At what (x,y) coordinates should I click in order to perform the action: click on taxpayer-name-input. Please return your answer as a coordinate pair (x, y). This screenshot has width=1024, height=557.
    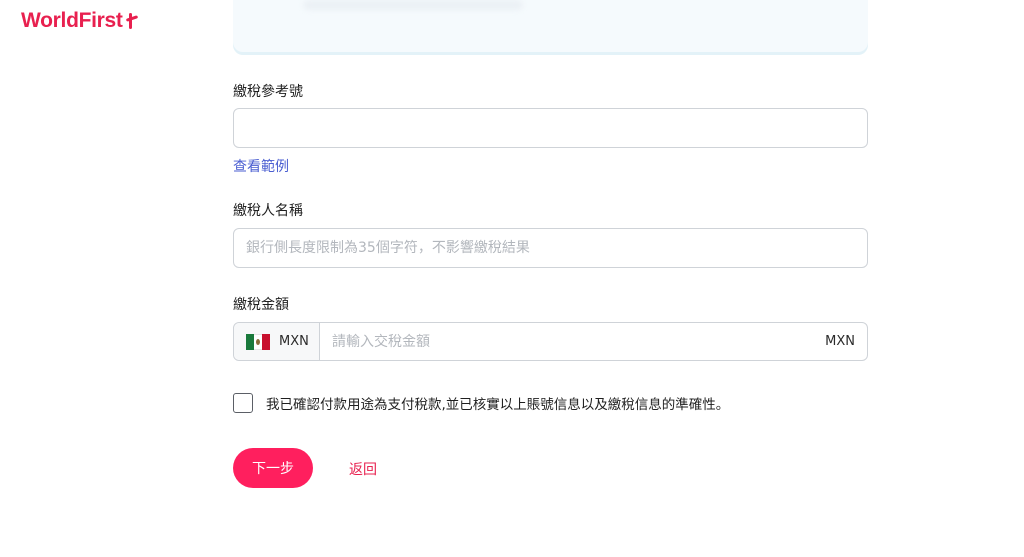
    Looking at the image, I should click on (550, 248).